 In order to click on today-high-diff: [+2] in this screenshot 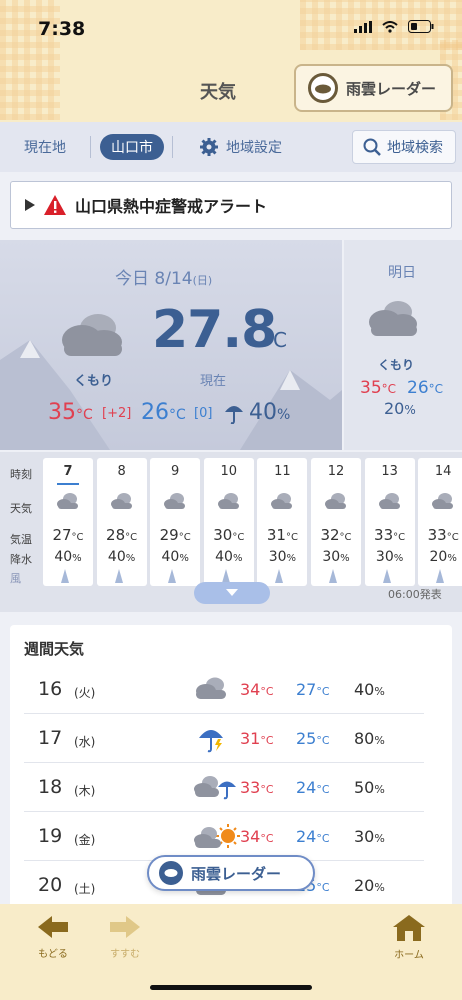, I will do `click(117, 413)`.